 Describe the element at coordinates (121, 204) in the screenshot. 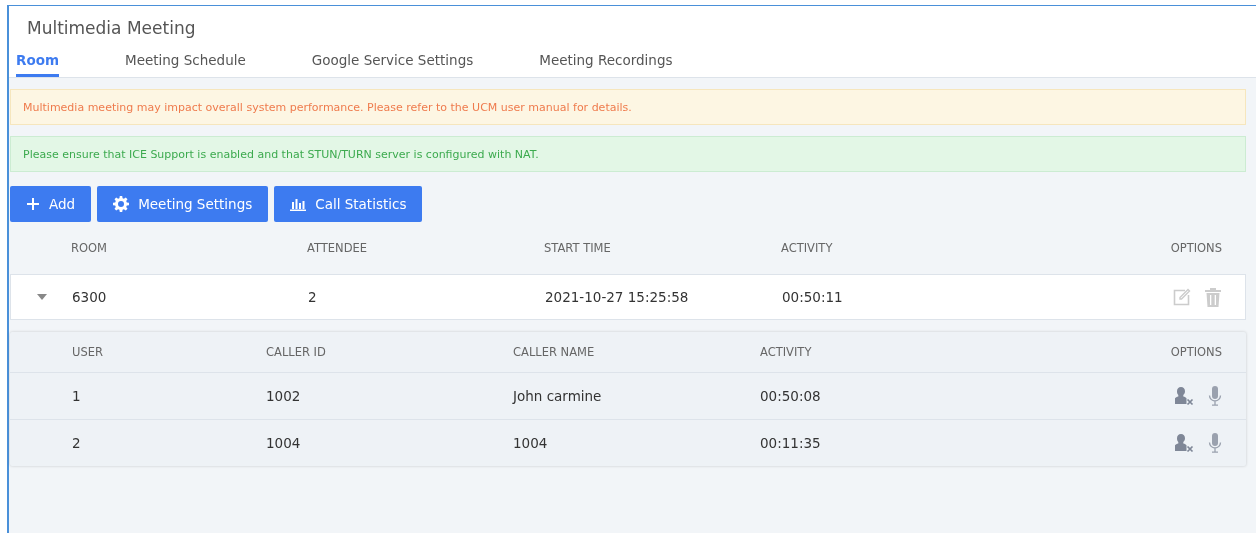

I see `gear-icon` at that location.